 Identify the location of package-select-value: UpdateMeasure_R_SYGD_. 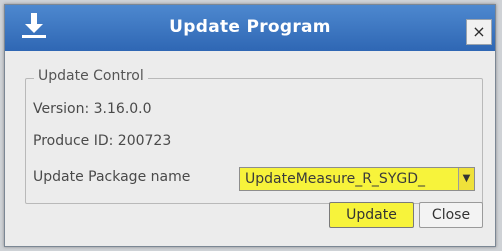
(335, 179).